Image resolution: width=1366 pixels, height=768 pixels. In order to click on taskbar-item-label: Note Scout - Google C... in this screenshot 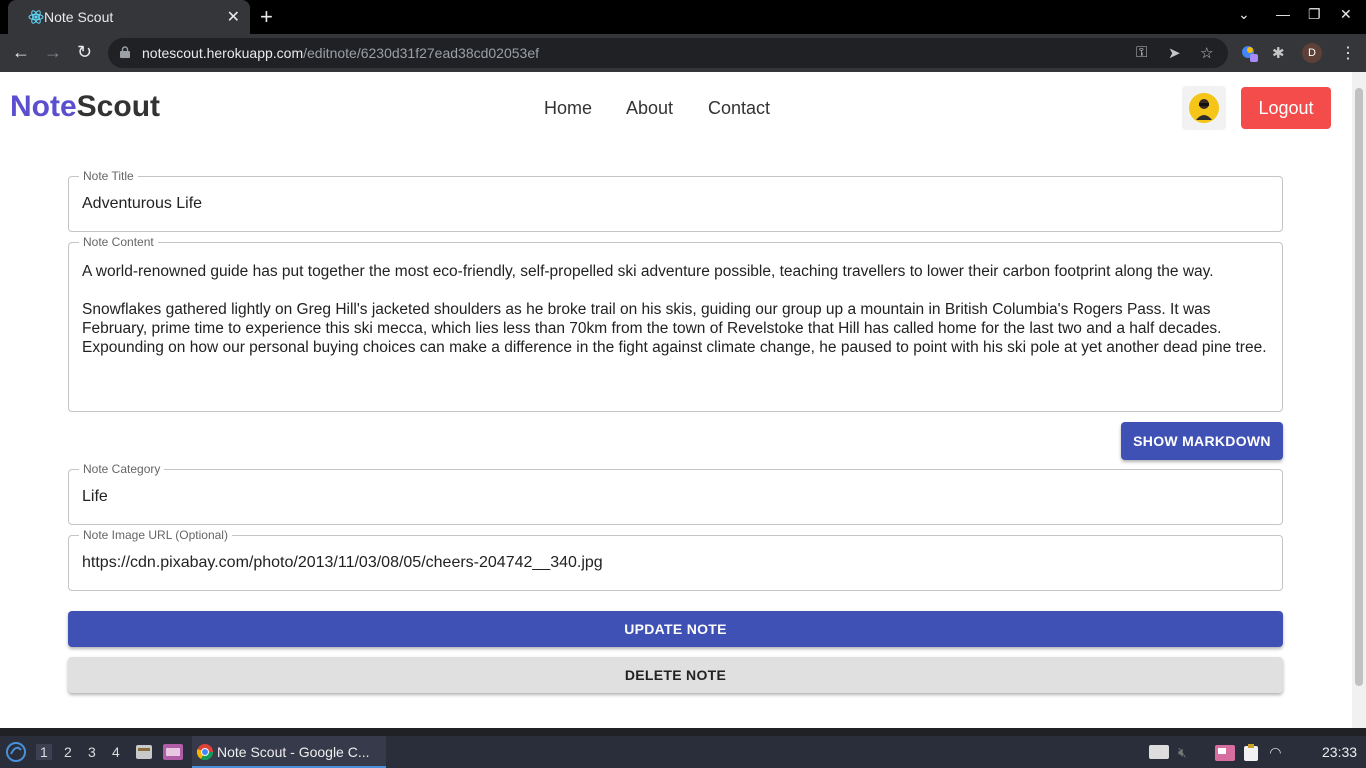, I will do `click(293, 752)`.